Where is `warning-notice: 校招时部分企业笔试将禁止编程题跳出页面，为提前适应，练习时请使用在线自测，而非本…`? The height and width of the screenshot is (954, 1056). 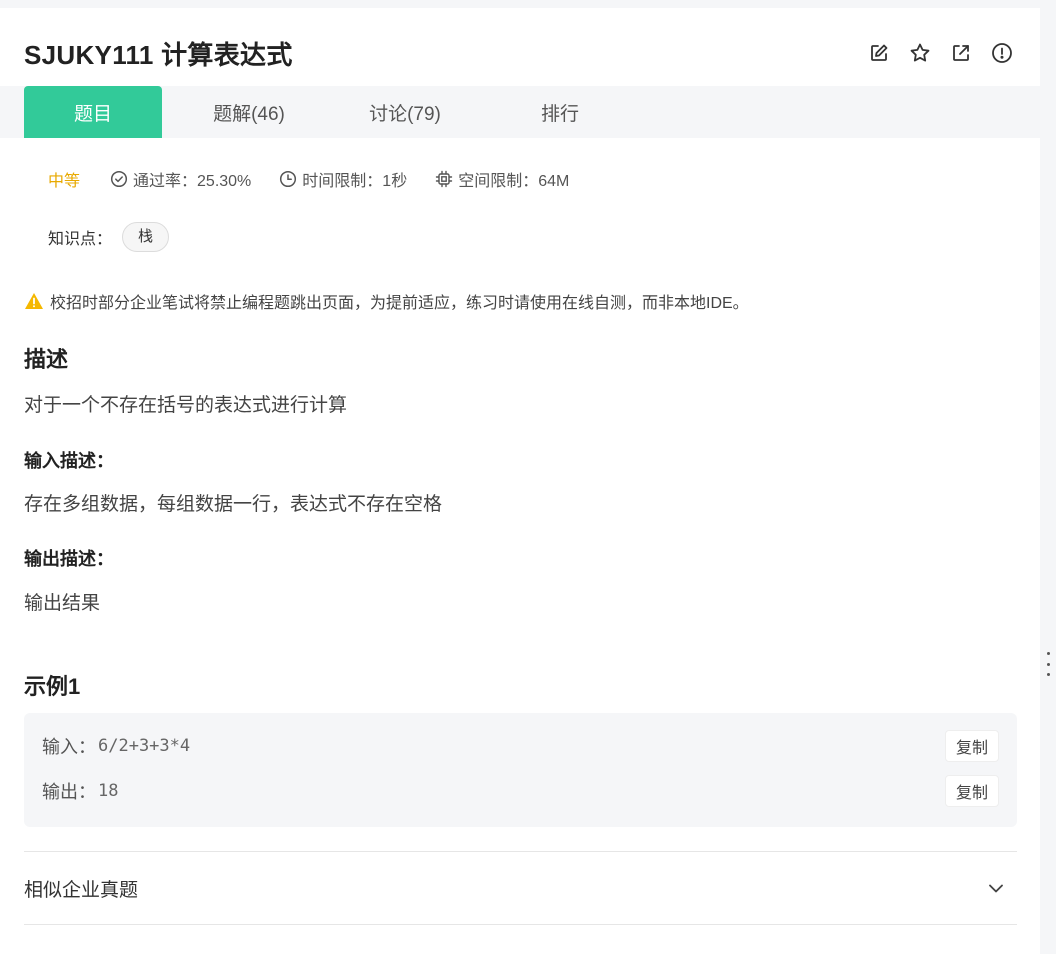 warning-notice: 校招时部分企业笔试将禁止编程题跳出页面，为提前适应，练习时请使用在线自测，而非本… is located at coordinates (386, 301).